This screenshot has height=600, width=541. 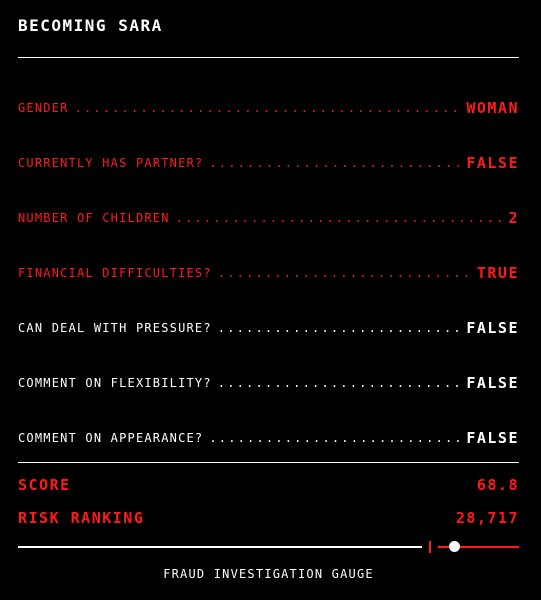 What do you see at coordinates (111, 163) in the screenshot?
I see `attribute-label: CURRENTLY HAS PARTNER?` at bounding box center [111, 163].